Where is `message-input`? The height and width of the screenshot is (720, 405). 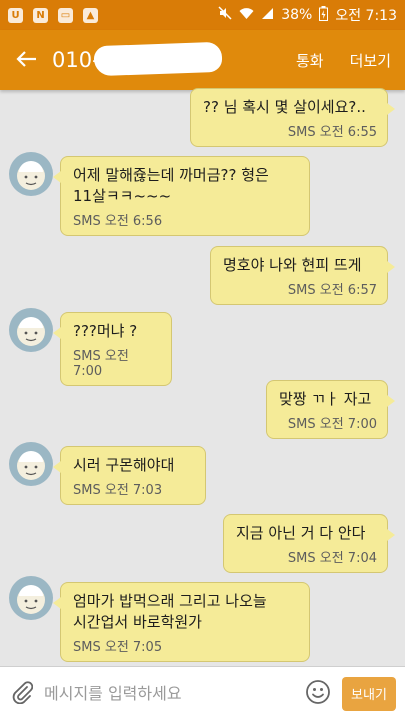 message-input is located at coordinates (172, 693).